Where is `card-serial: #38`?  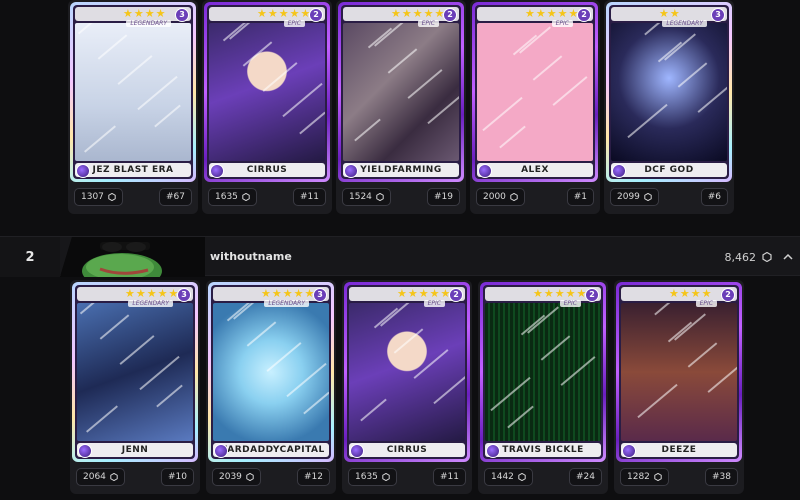
card-serial: #38 is located at coordinates (721, 477).